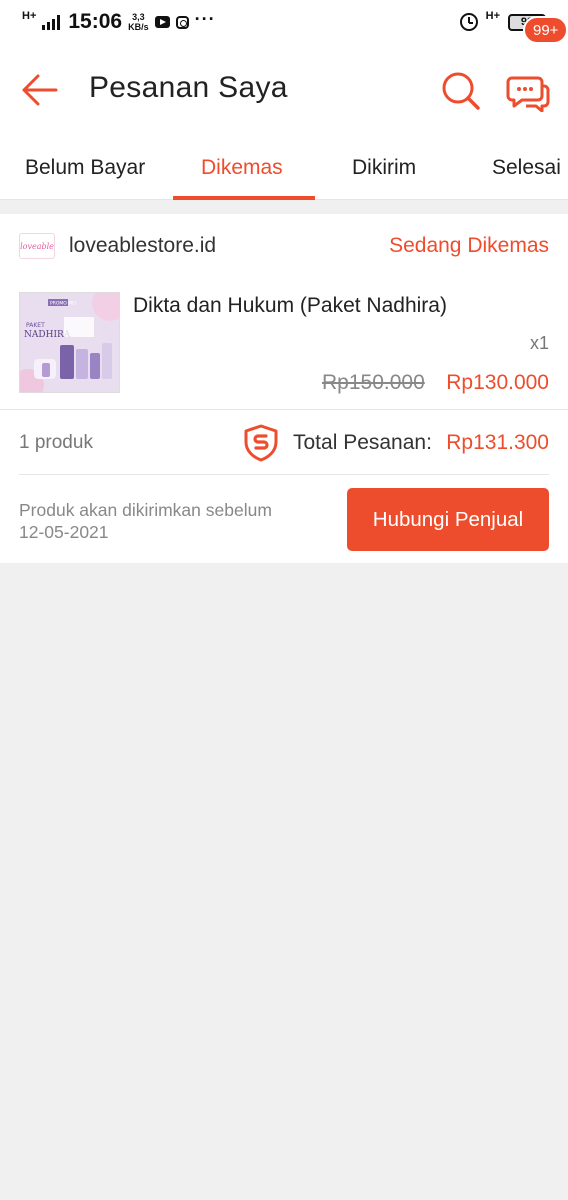 This screenshot has height=1200, width=568. What do you see at coordinates (539, 343) in the screenshot?
I see `product-quantity: x1` at bounding box center [539, 343].